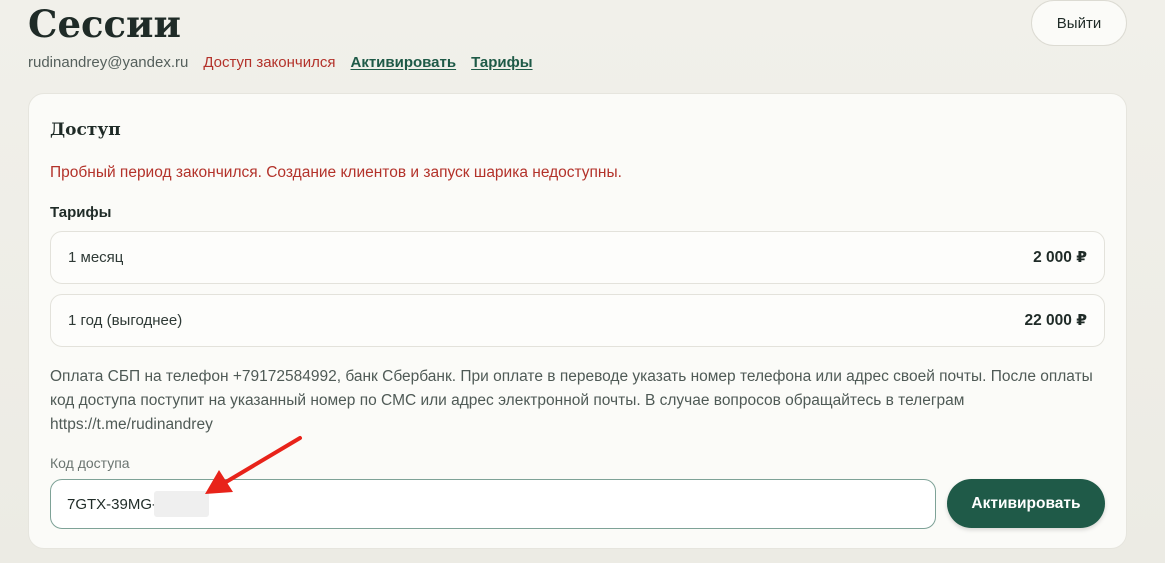 Image resolution: width=1165 pixels, height=563 pixels. What do you see at coordinates (269, 62) in the screenshot?
I see `access-status-text: Доступ закончился` at bounding box center [269, 62].